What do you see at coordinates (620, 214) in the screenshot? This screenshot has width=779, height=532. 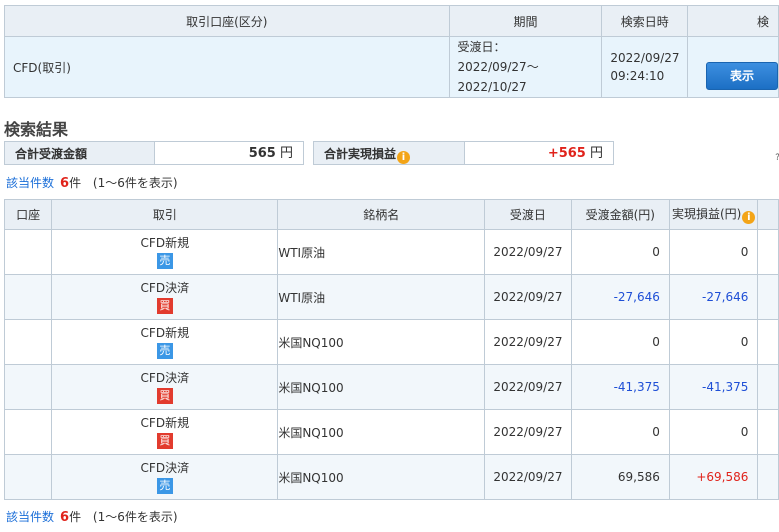 I see `col-delivery-amount: 受渡金額(円)` at bounding box center [620, 214].